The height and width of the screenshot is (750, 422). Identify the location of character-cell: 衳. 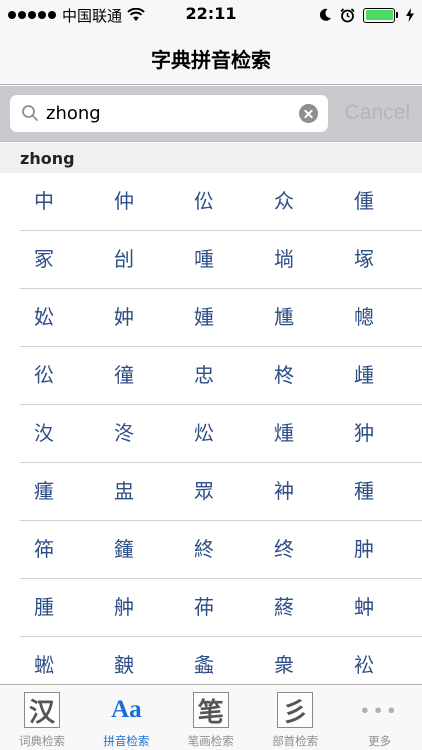
(364, 660).